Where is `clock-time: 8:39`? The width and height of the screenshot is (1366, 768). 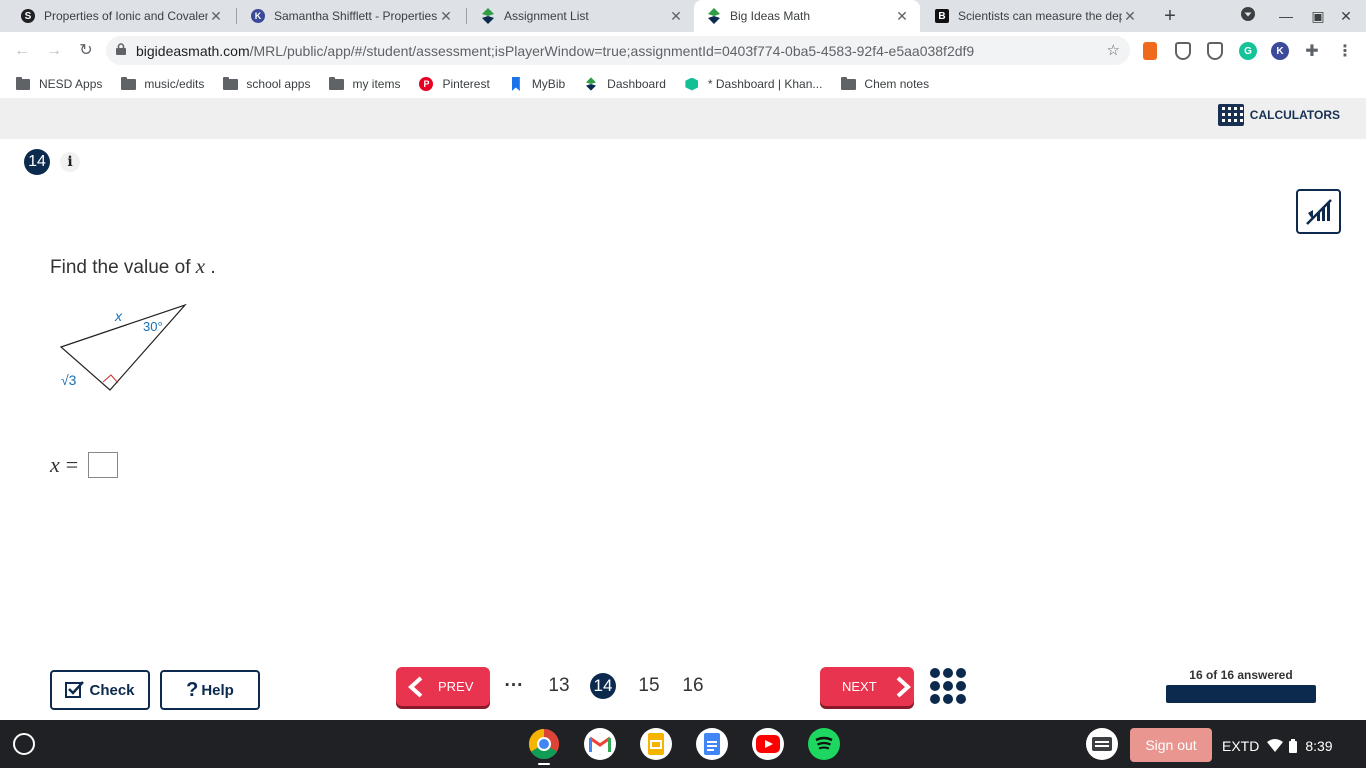
clock-time: 8:39 is located at coordinates (1319, 746).